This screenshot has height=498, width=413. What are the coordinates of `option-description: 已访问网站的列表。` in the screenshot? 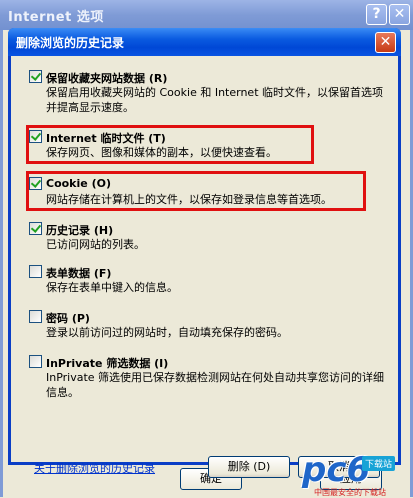 It's located at (95, 244).